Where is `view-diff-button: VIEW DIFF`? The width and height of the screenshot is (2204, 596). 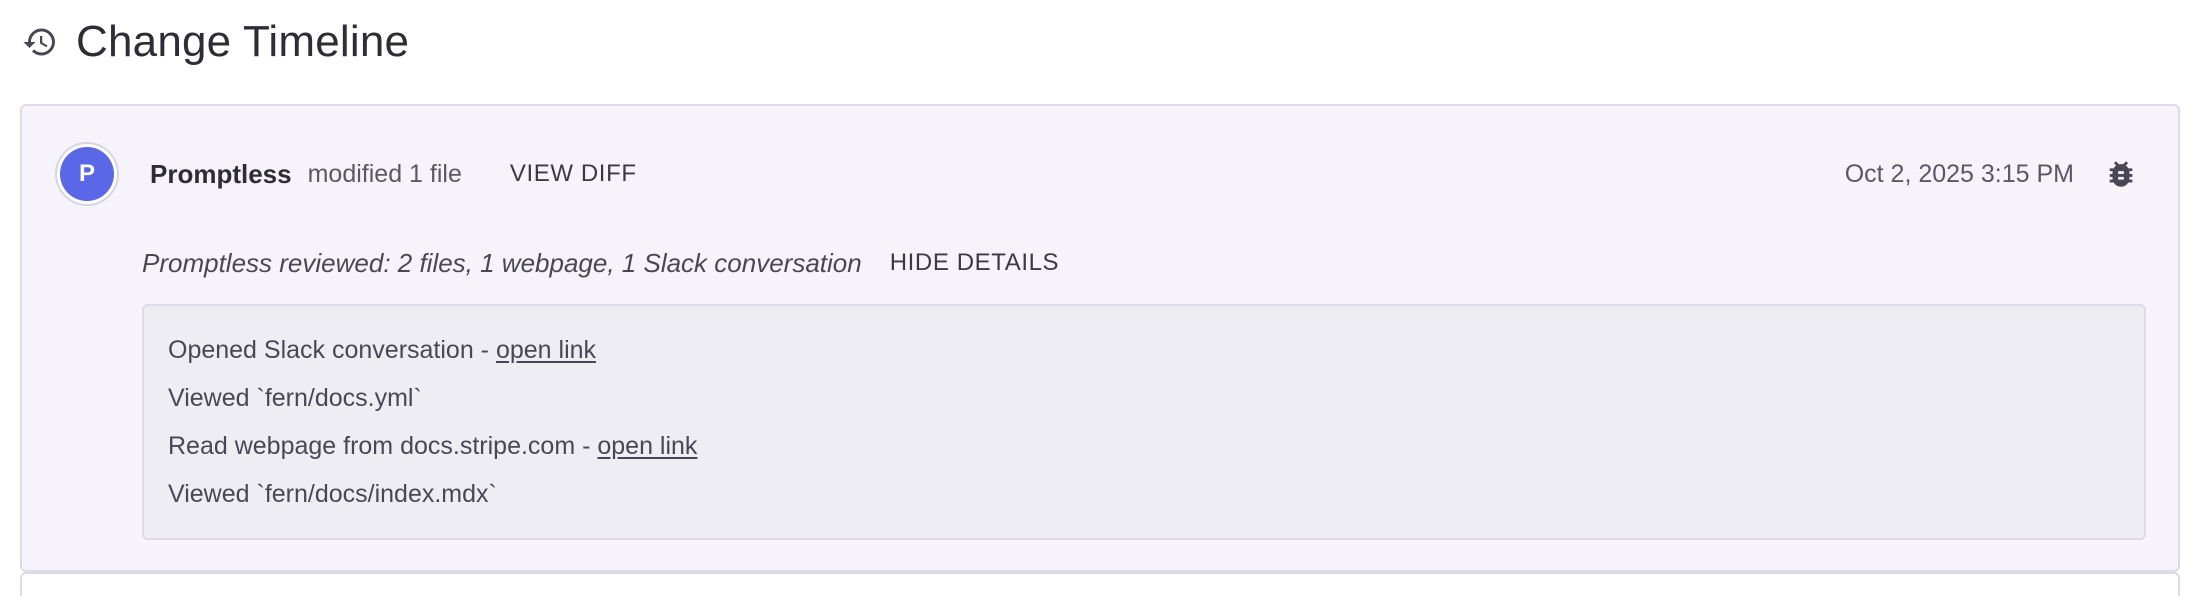
view-diff-button: VIEW DIFF is located at coordinates (573, 174).